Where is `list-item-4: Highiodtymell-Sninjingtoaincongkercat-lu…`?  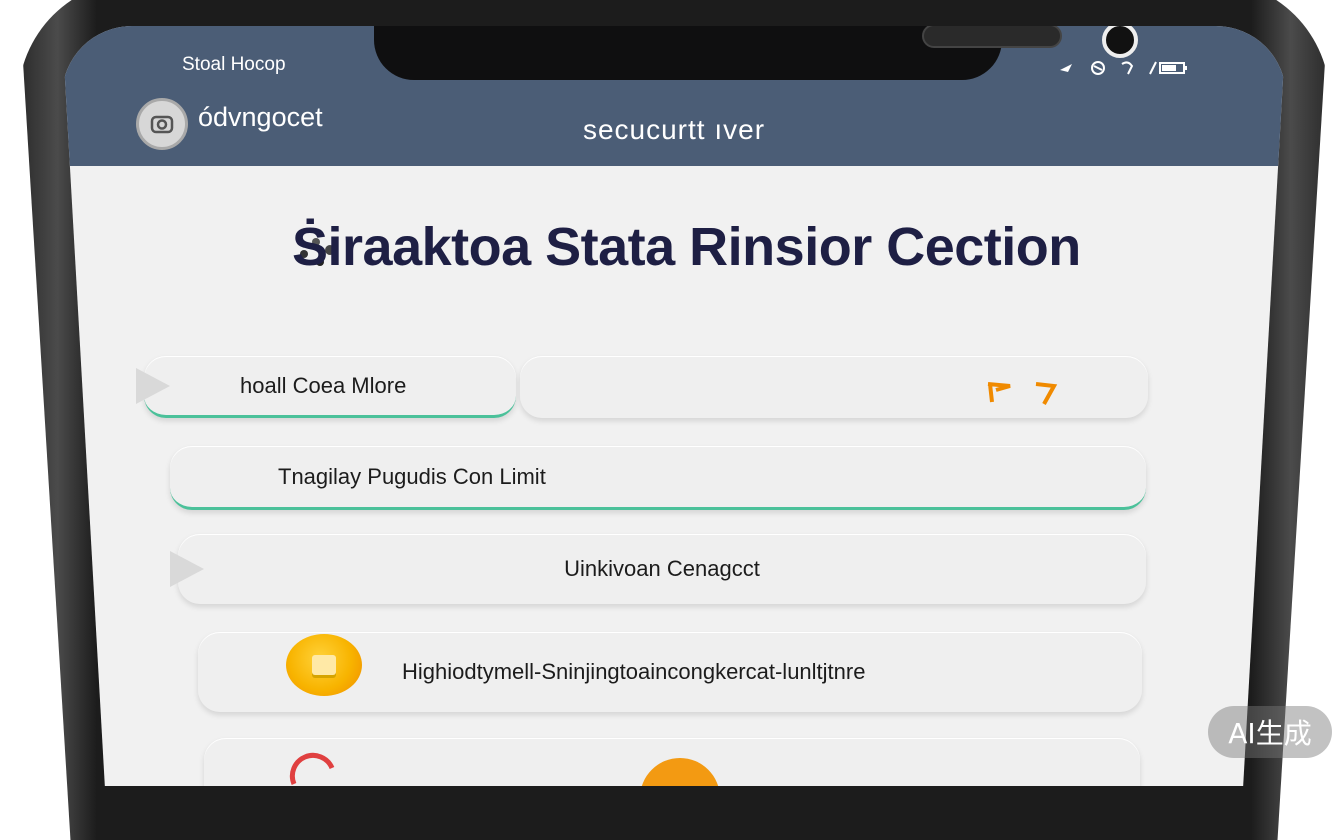 list-item-4: Highiodtymell-Sninjingtoaincongkercat-lu… is located at coordinates (670, 672).